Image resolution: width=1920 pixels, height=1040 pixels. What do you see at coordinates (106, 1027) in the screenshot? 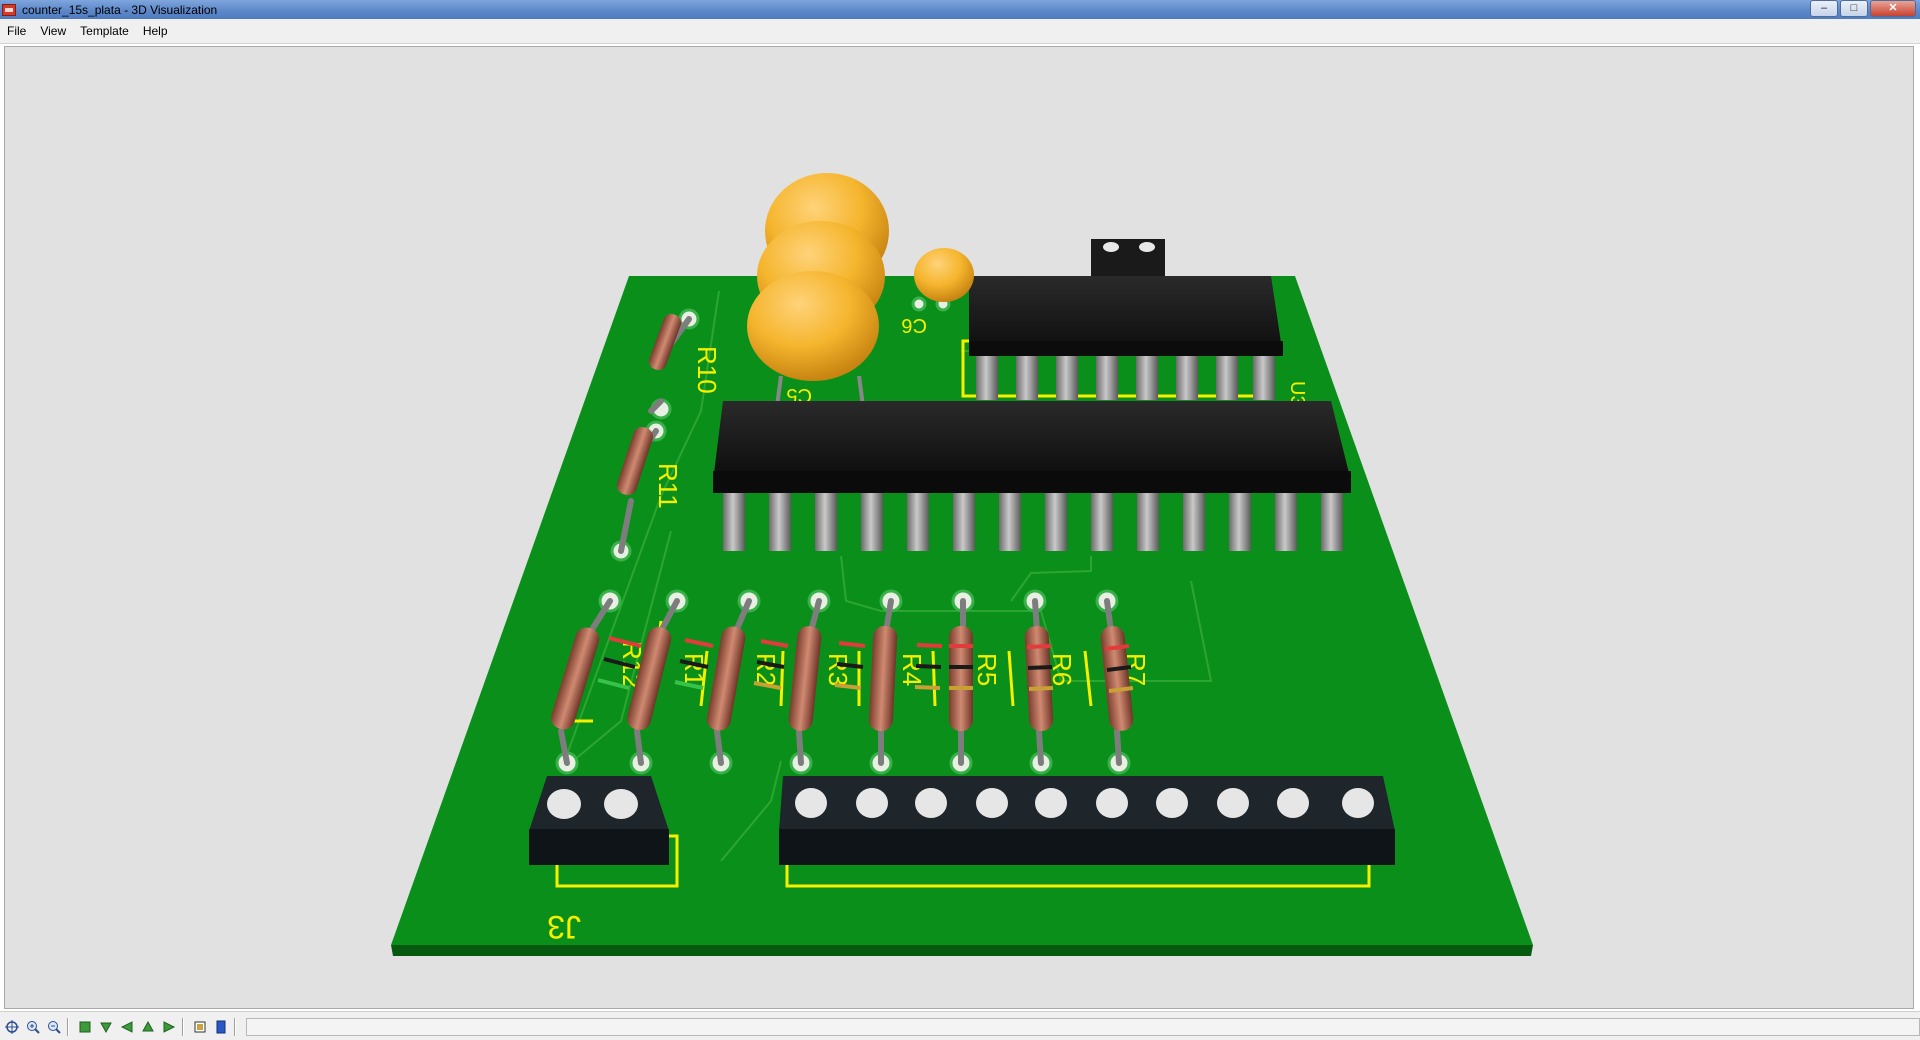
I see `view-front-icon` at bounding box center [106, 1027].